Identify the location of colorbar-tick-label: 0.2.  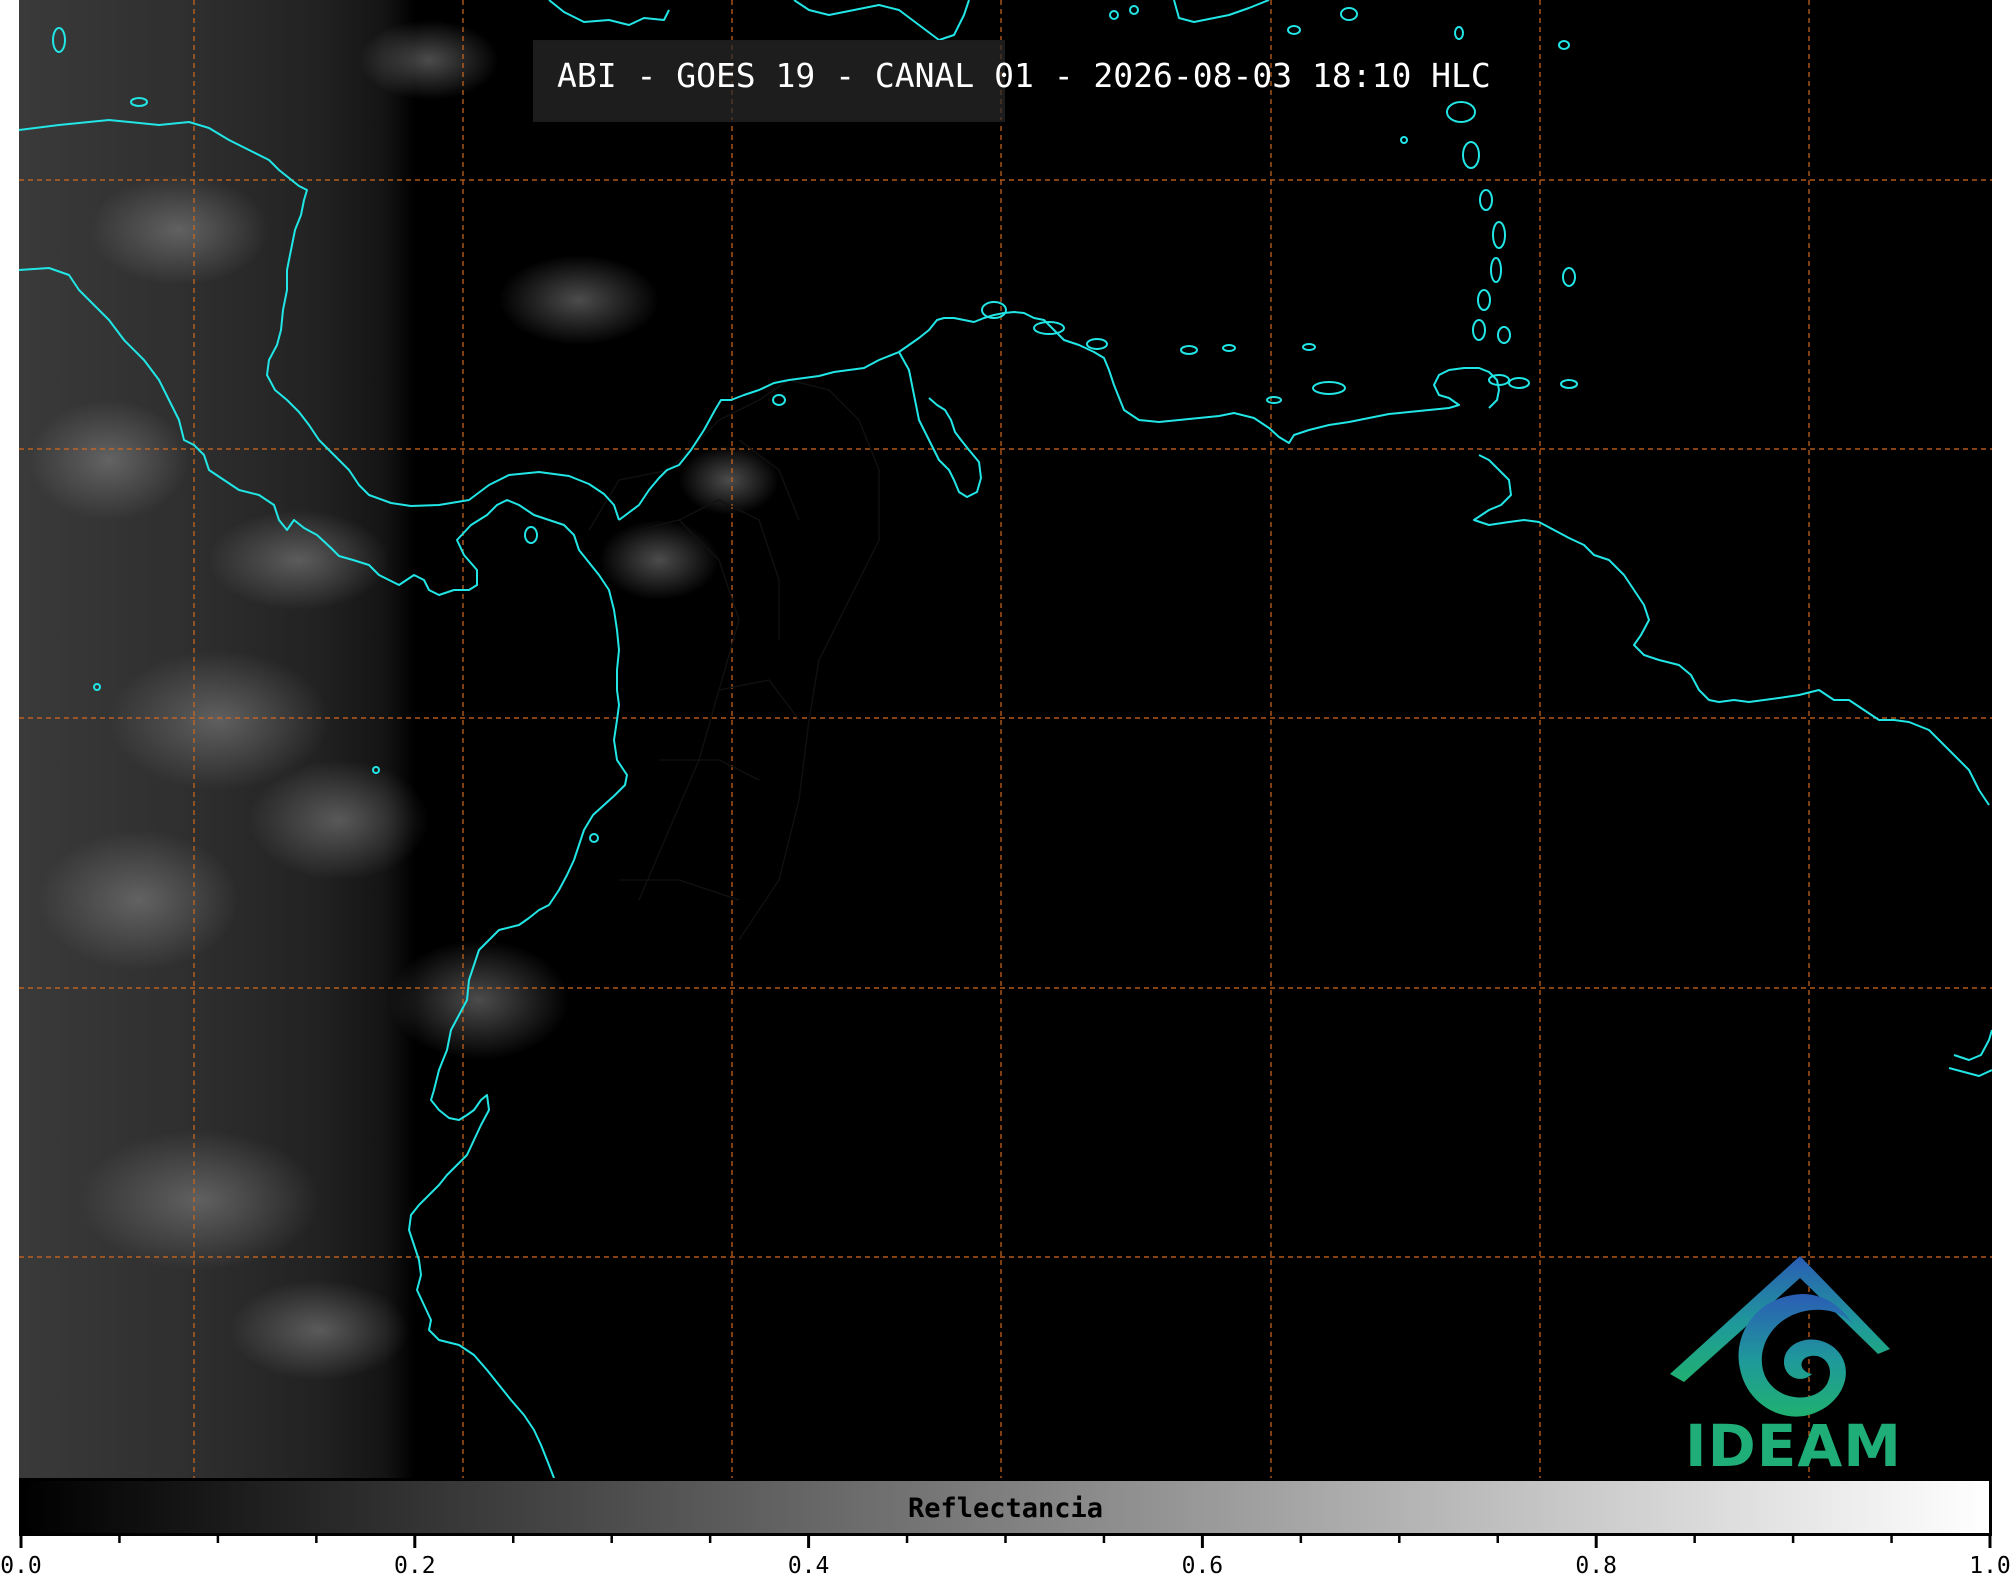
(415, 1566).